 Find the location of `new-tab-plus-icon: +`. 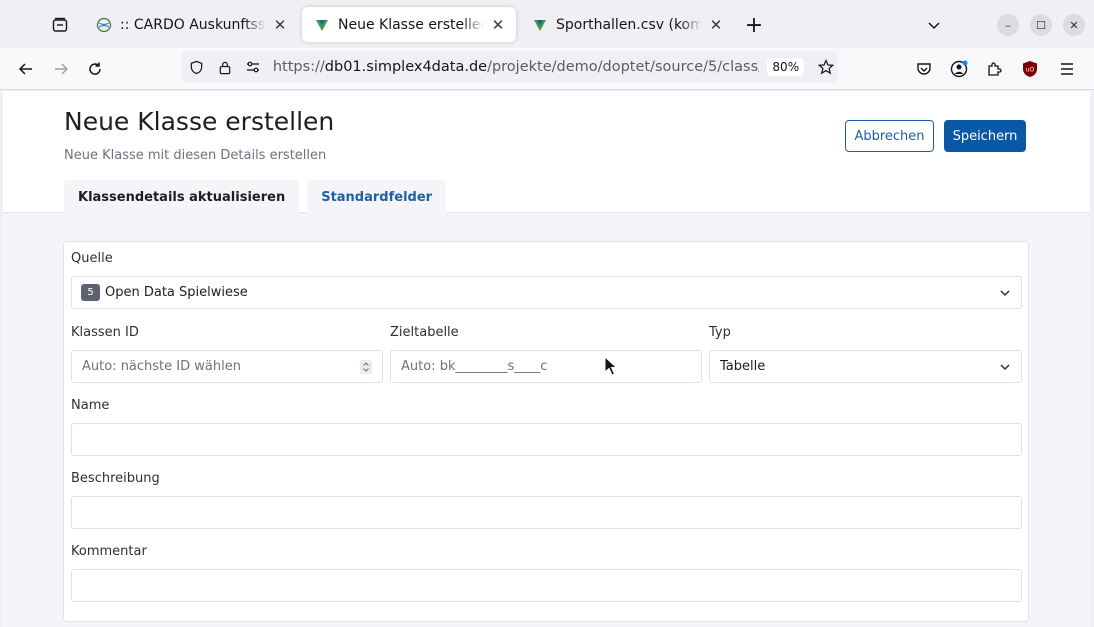

new-tab-plus-icon: + is located at coordinates (754, 25).